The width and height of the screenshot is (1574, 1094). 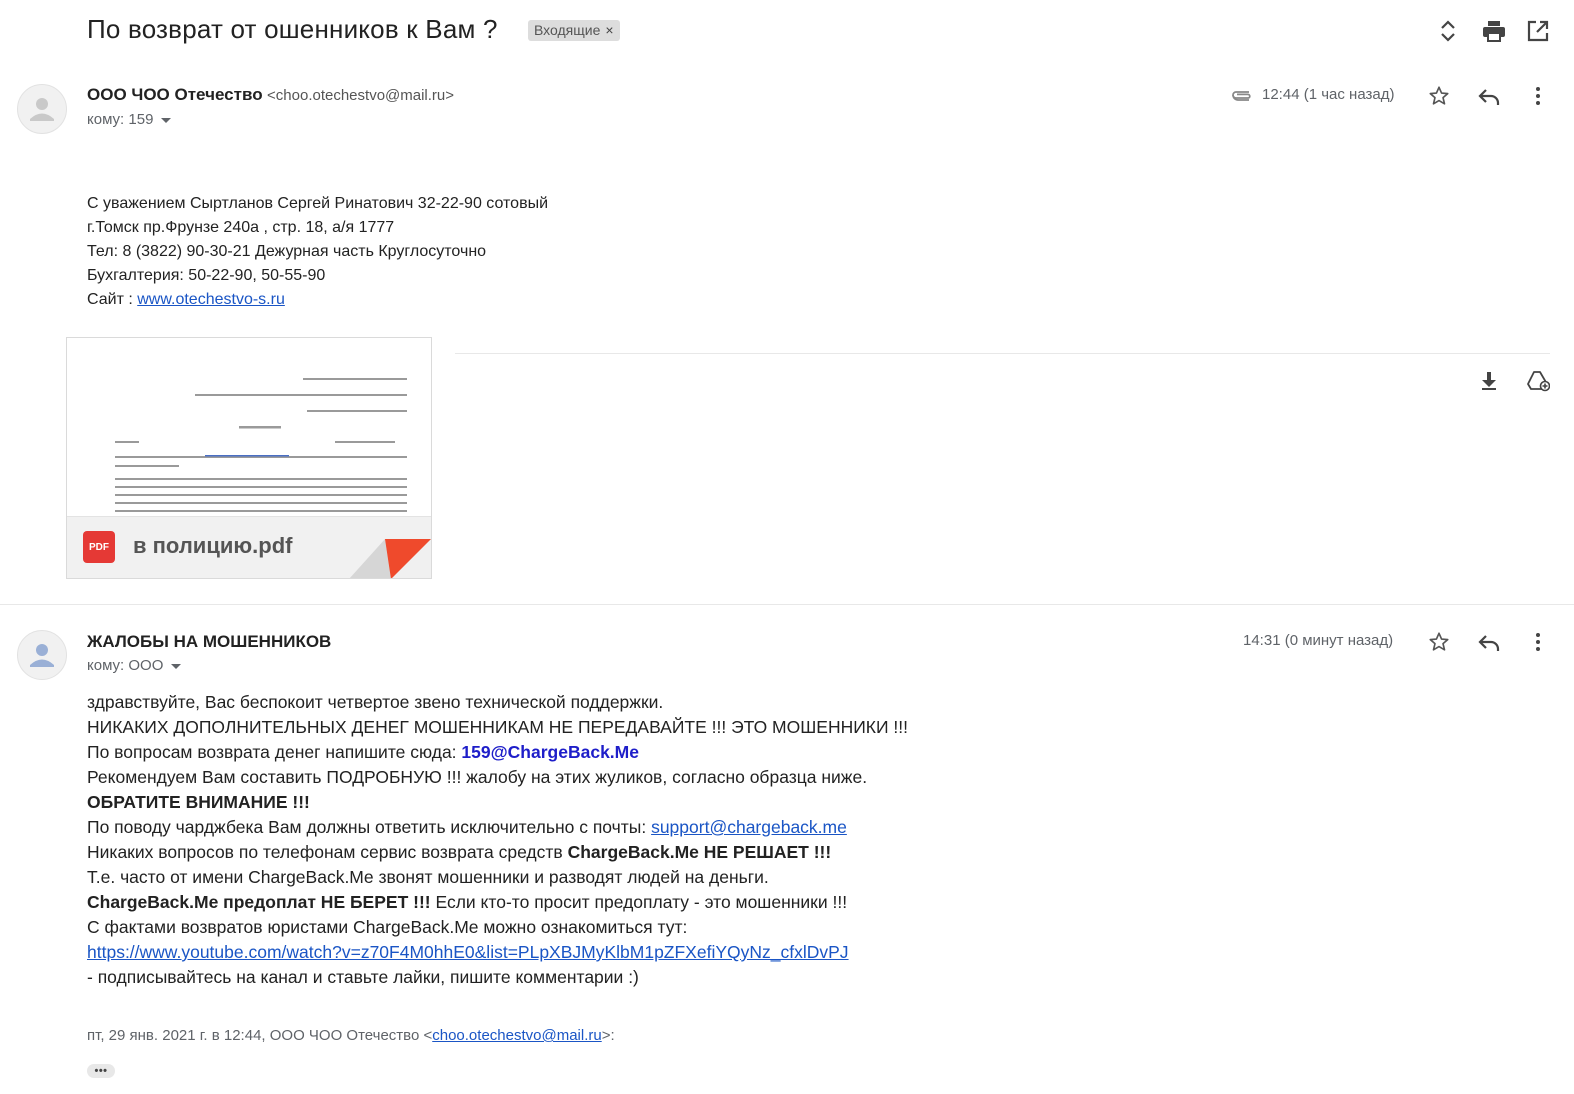 I want to click on label-chip-inbox: Входящие ×, so click(x=574, y=30).